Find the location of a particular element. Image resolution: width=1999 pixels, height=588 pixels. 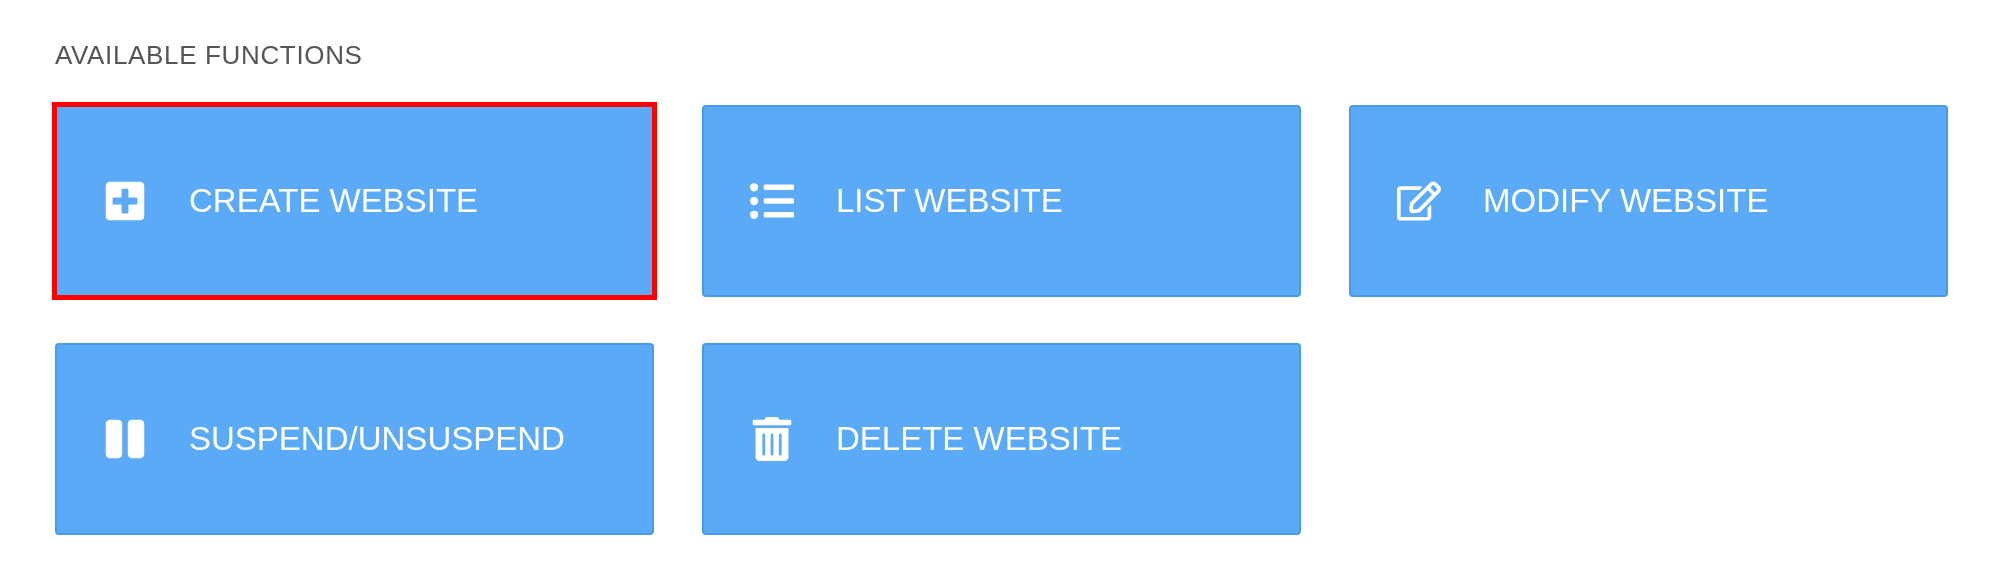

pause-icon is located at coordinates (125, 439).